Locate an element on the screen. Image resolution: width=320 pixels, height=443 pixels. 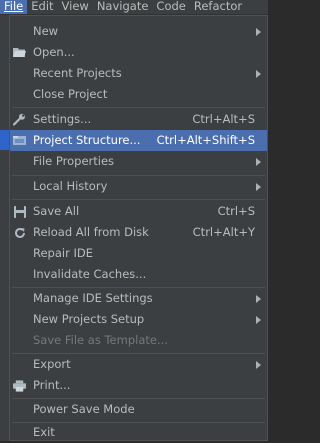
menu-view: View is located at coordinates (75, 7).